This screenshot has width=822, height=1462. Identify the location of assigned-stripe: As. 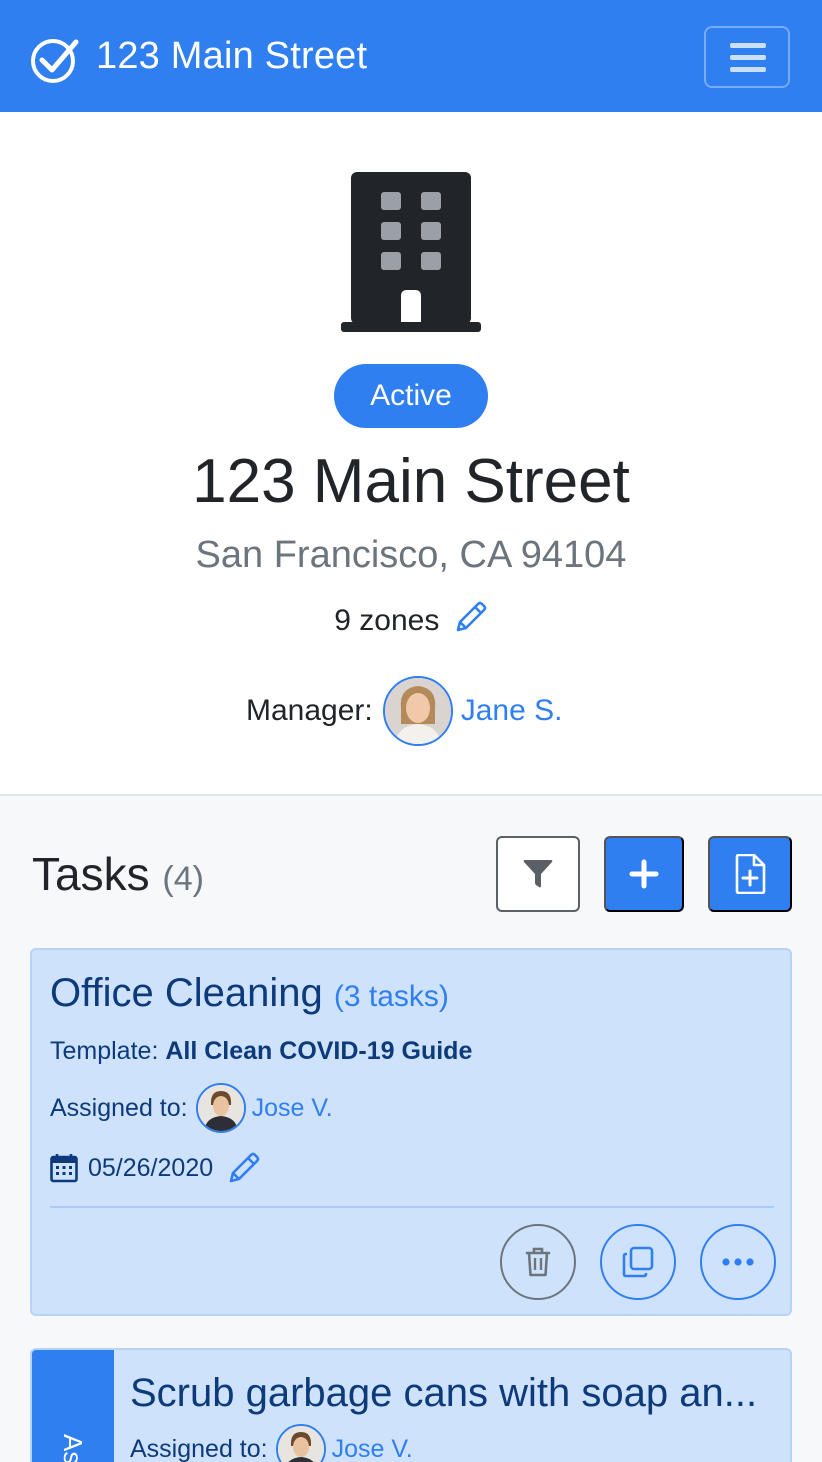
(73, 1406).